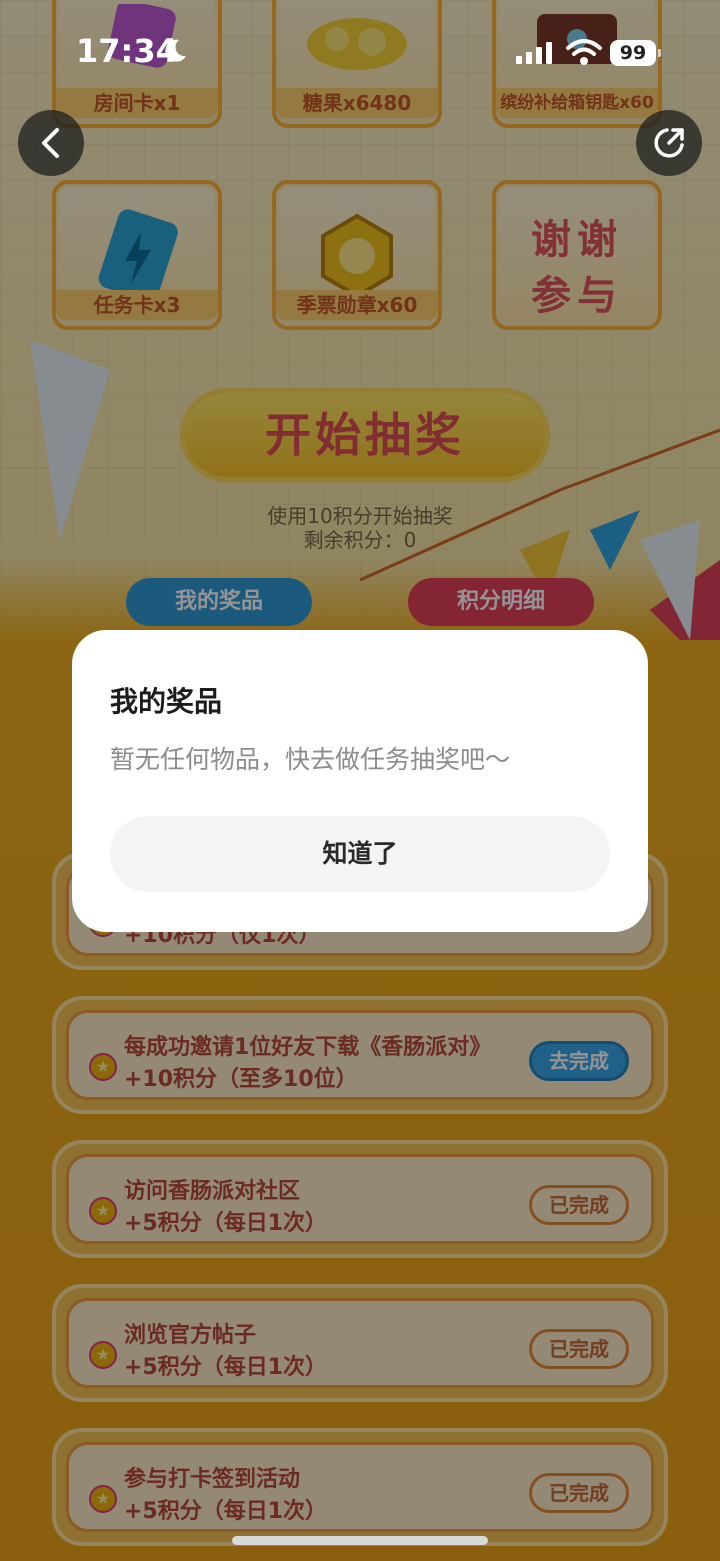 The height and width of the screenshot is (1561, 720). What do you see at coordinates (310, 759) in the screenshot?
I see `dialog-message: 暂无任何物品，快去做任务抽奖吧～` at bounding box center [310, 759].